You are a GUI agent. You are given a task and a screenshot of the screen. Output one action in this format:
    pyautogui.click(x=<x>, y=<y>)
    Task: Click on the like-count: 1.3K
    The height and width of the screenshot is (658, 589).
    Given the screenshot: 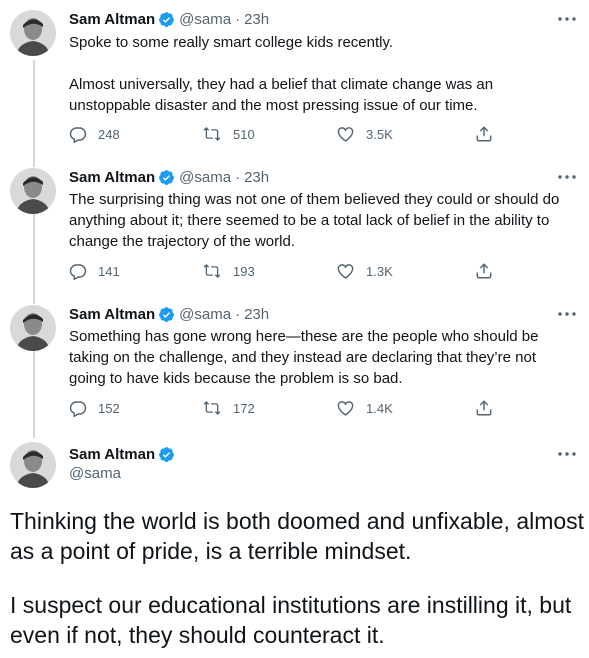 What is the action you would take?
    pyautogui.click(x=379, y=271)
    